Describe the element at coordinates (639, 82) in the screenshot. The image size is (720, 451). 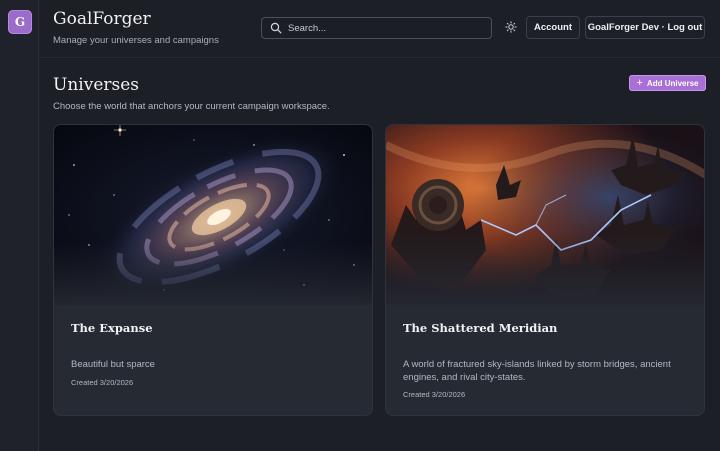
I see `plus-icon: +` at that location.